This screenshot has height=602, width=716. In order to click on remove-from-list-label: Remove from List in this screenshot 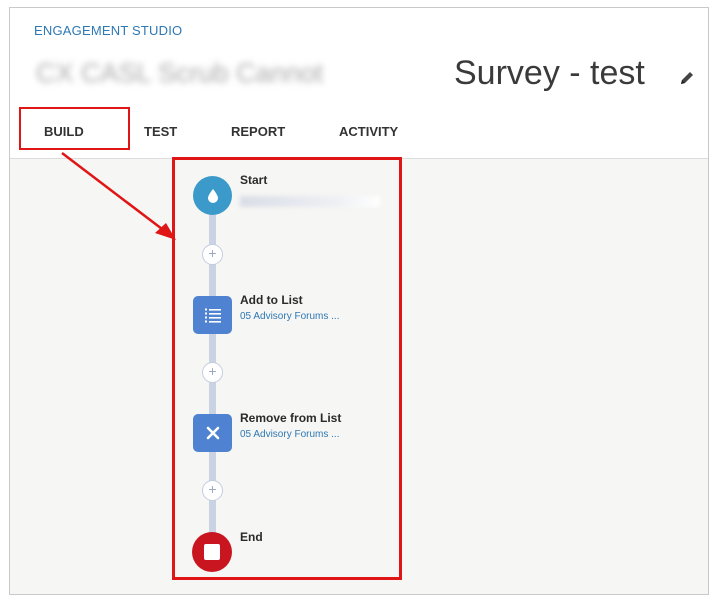, I will do `click(291, 418)`.